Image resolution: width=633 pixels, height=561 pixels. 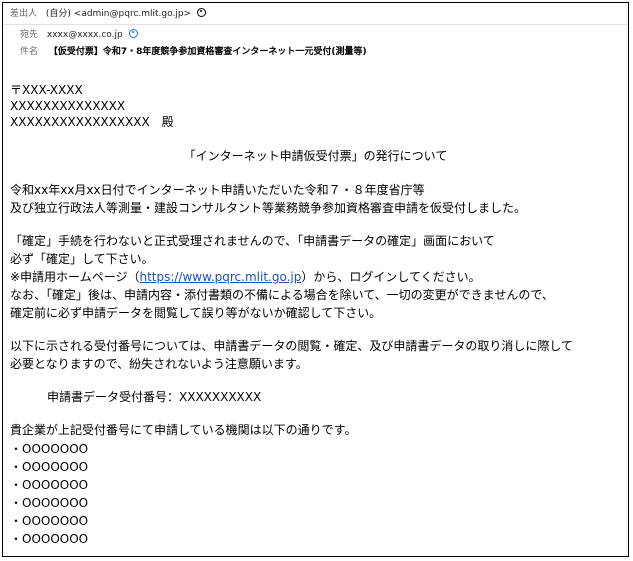 I want to click on from-row: 差出人 (自分) <admin@pqrc.mlit.go.jp>, so click(x=108, y=14).